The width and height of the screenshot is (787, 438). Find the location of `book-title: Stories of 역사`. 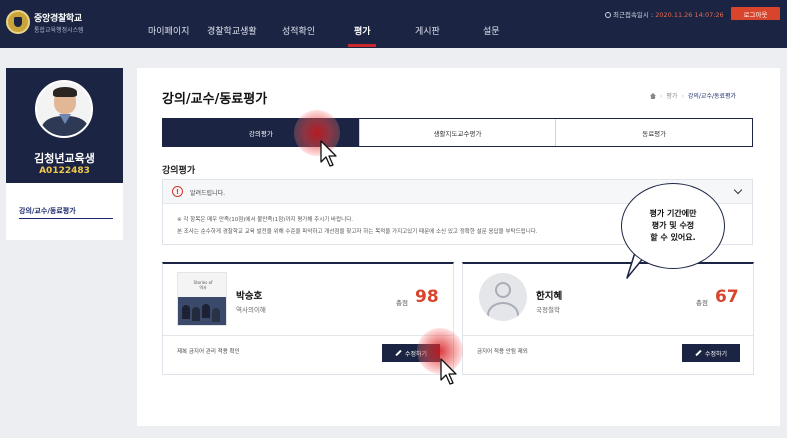

book-title: Stories of 역사 is located at coordinates (203, 285).